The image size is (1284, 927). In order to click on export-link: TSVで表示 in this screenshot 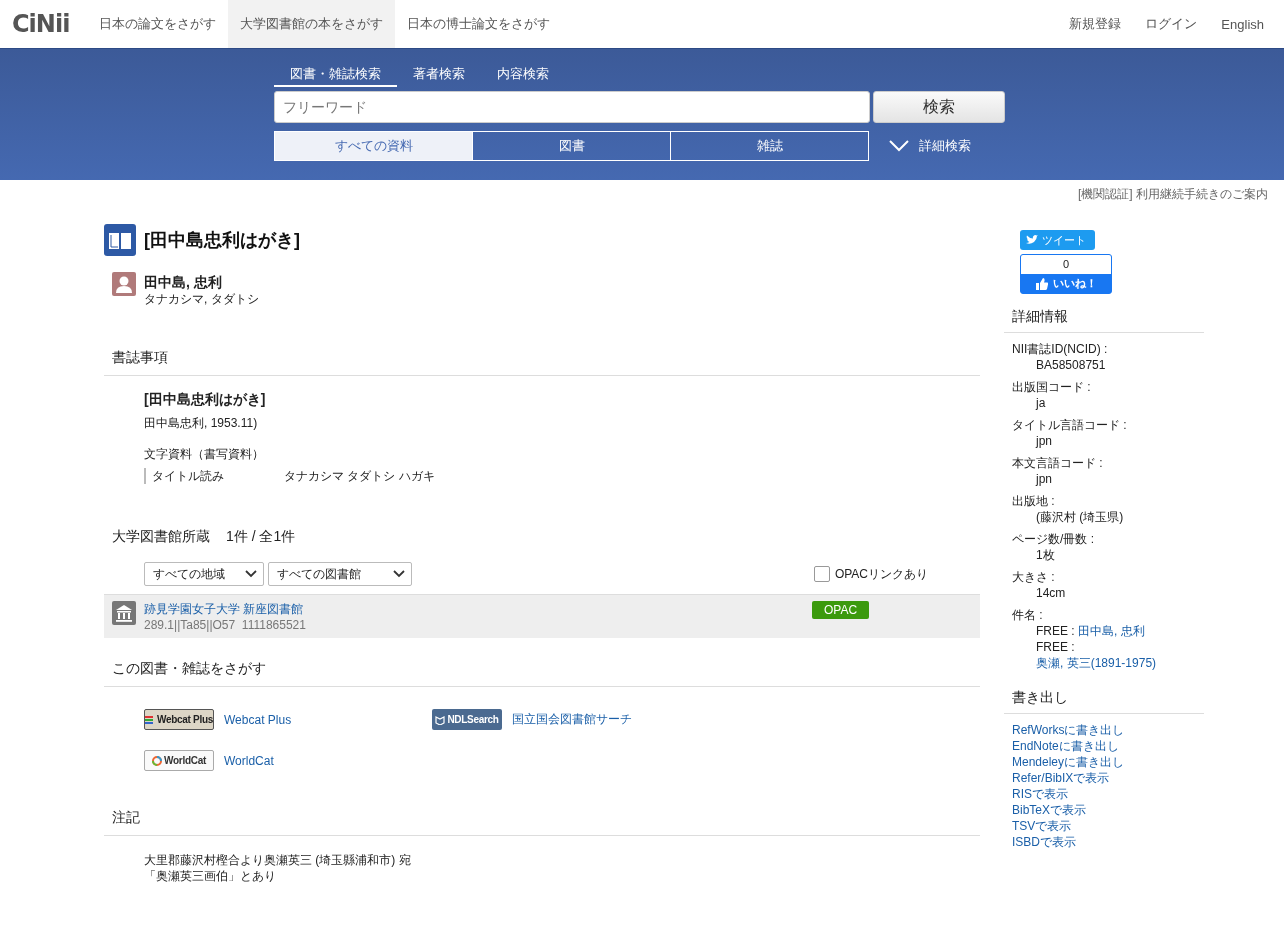, I will do `click(1104, 826)`.